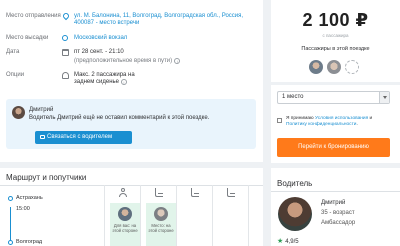 The image size is (400, 246). I want to click on options-value: Макс. 2 пассажира на заднем сиденье i, so click(104, 78).